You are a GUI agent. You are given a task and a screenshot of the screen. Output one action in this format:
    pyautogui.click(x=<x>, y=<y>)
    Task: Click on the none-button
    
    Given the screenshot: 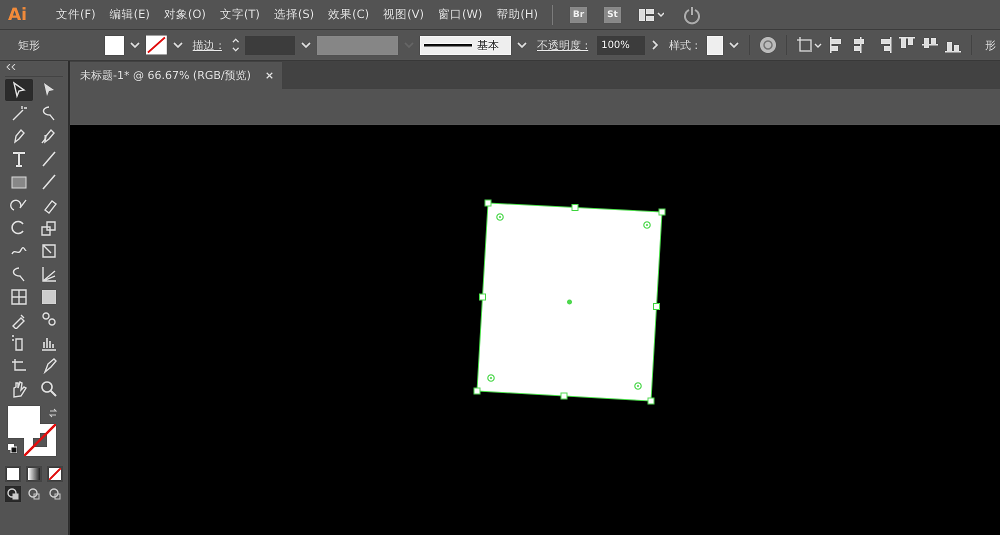 What is the action you would take?
    pyautogui.click(x=55, y=474)
    